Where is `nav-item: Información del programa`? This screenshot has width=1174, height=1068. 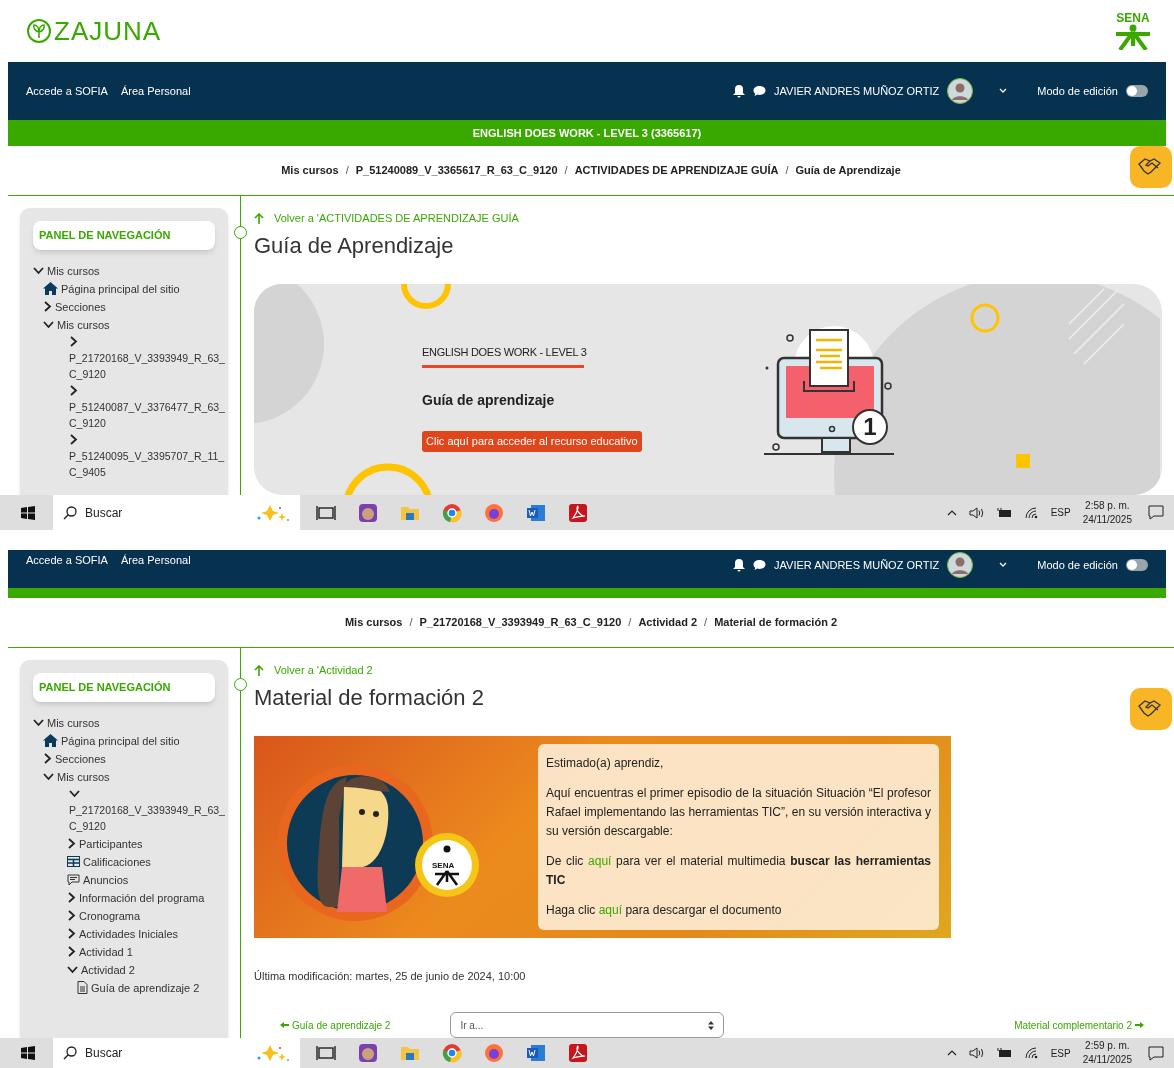
nav-item: Información del programa is located at coordinates (147, 897).